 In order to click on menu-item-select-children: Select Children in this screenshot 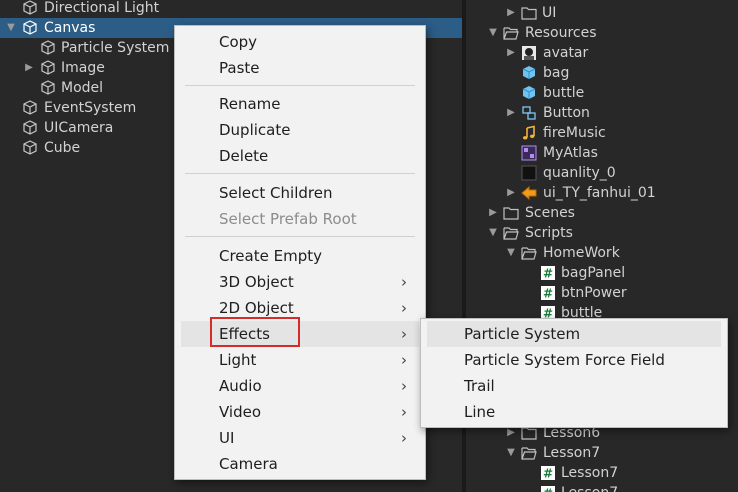, I will do `click(300, 193)`.